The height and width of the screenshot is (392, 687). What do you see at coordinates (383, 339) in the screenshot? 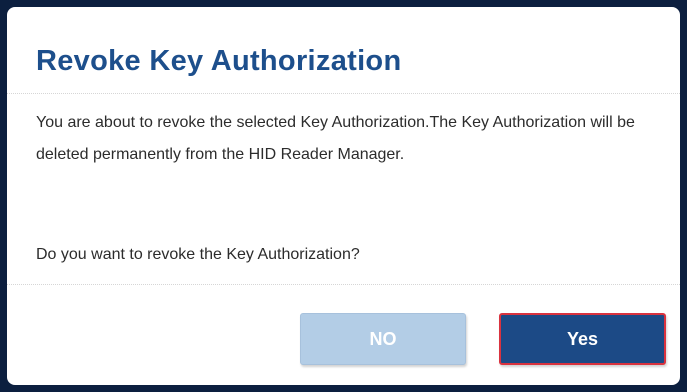
I see `no-button: NO` at bounding box center [383, 339].